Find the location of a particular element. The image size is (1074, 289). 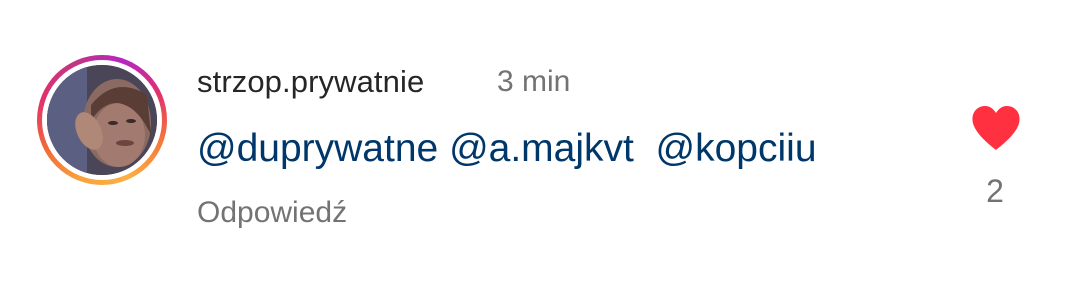

comment-username: strzop.prywatnie is located at coordinates (310, 82).